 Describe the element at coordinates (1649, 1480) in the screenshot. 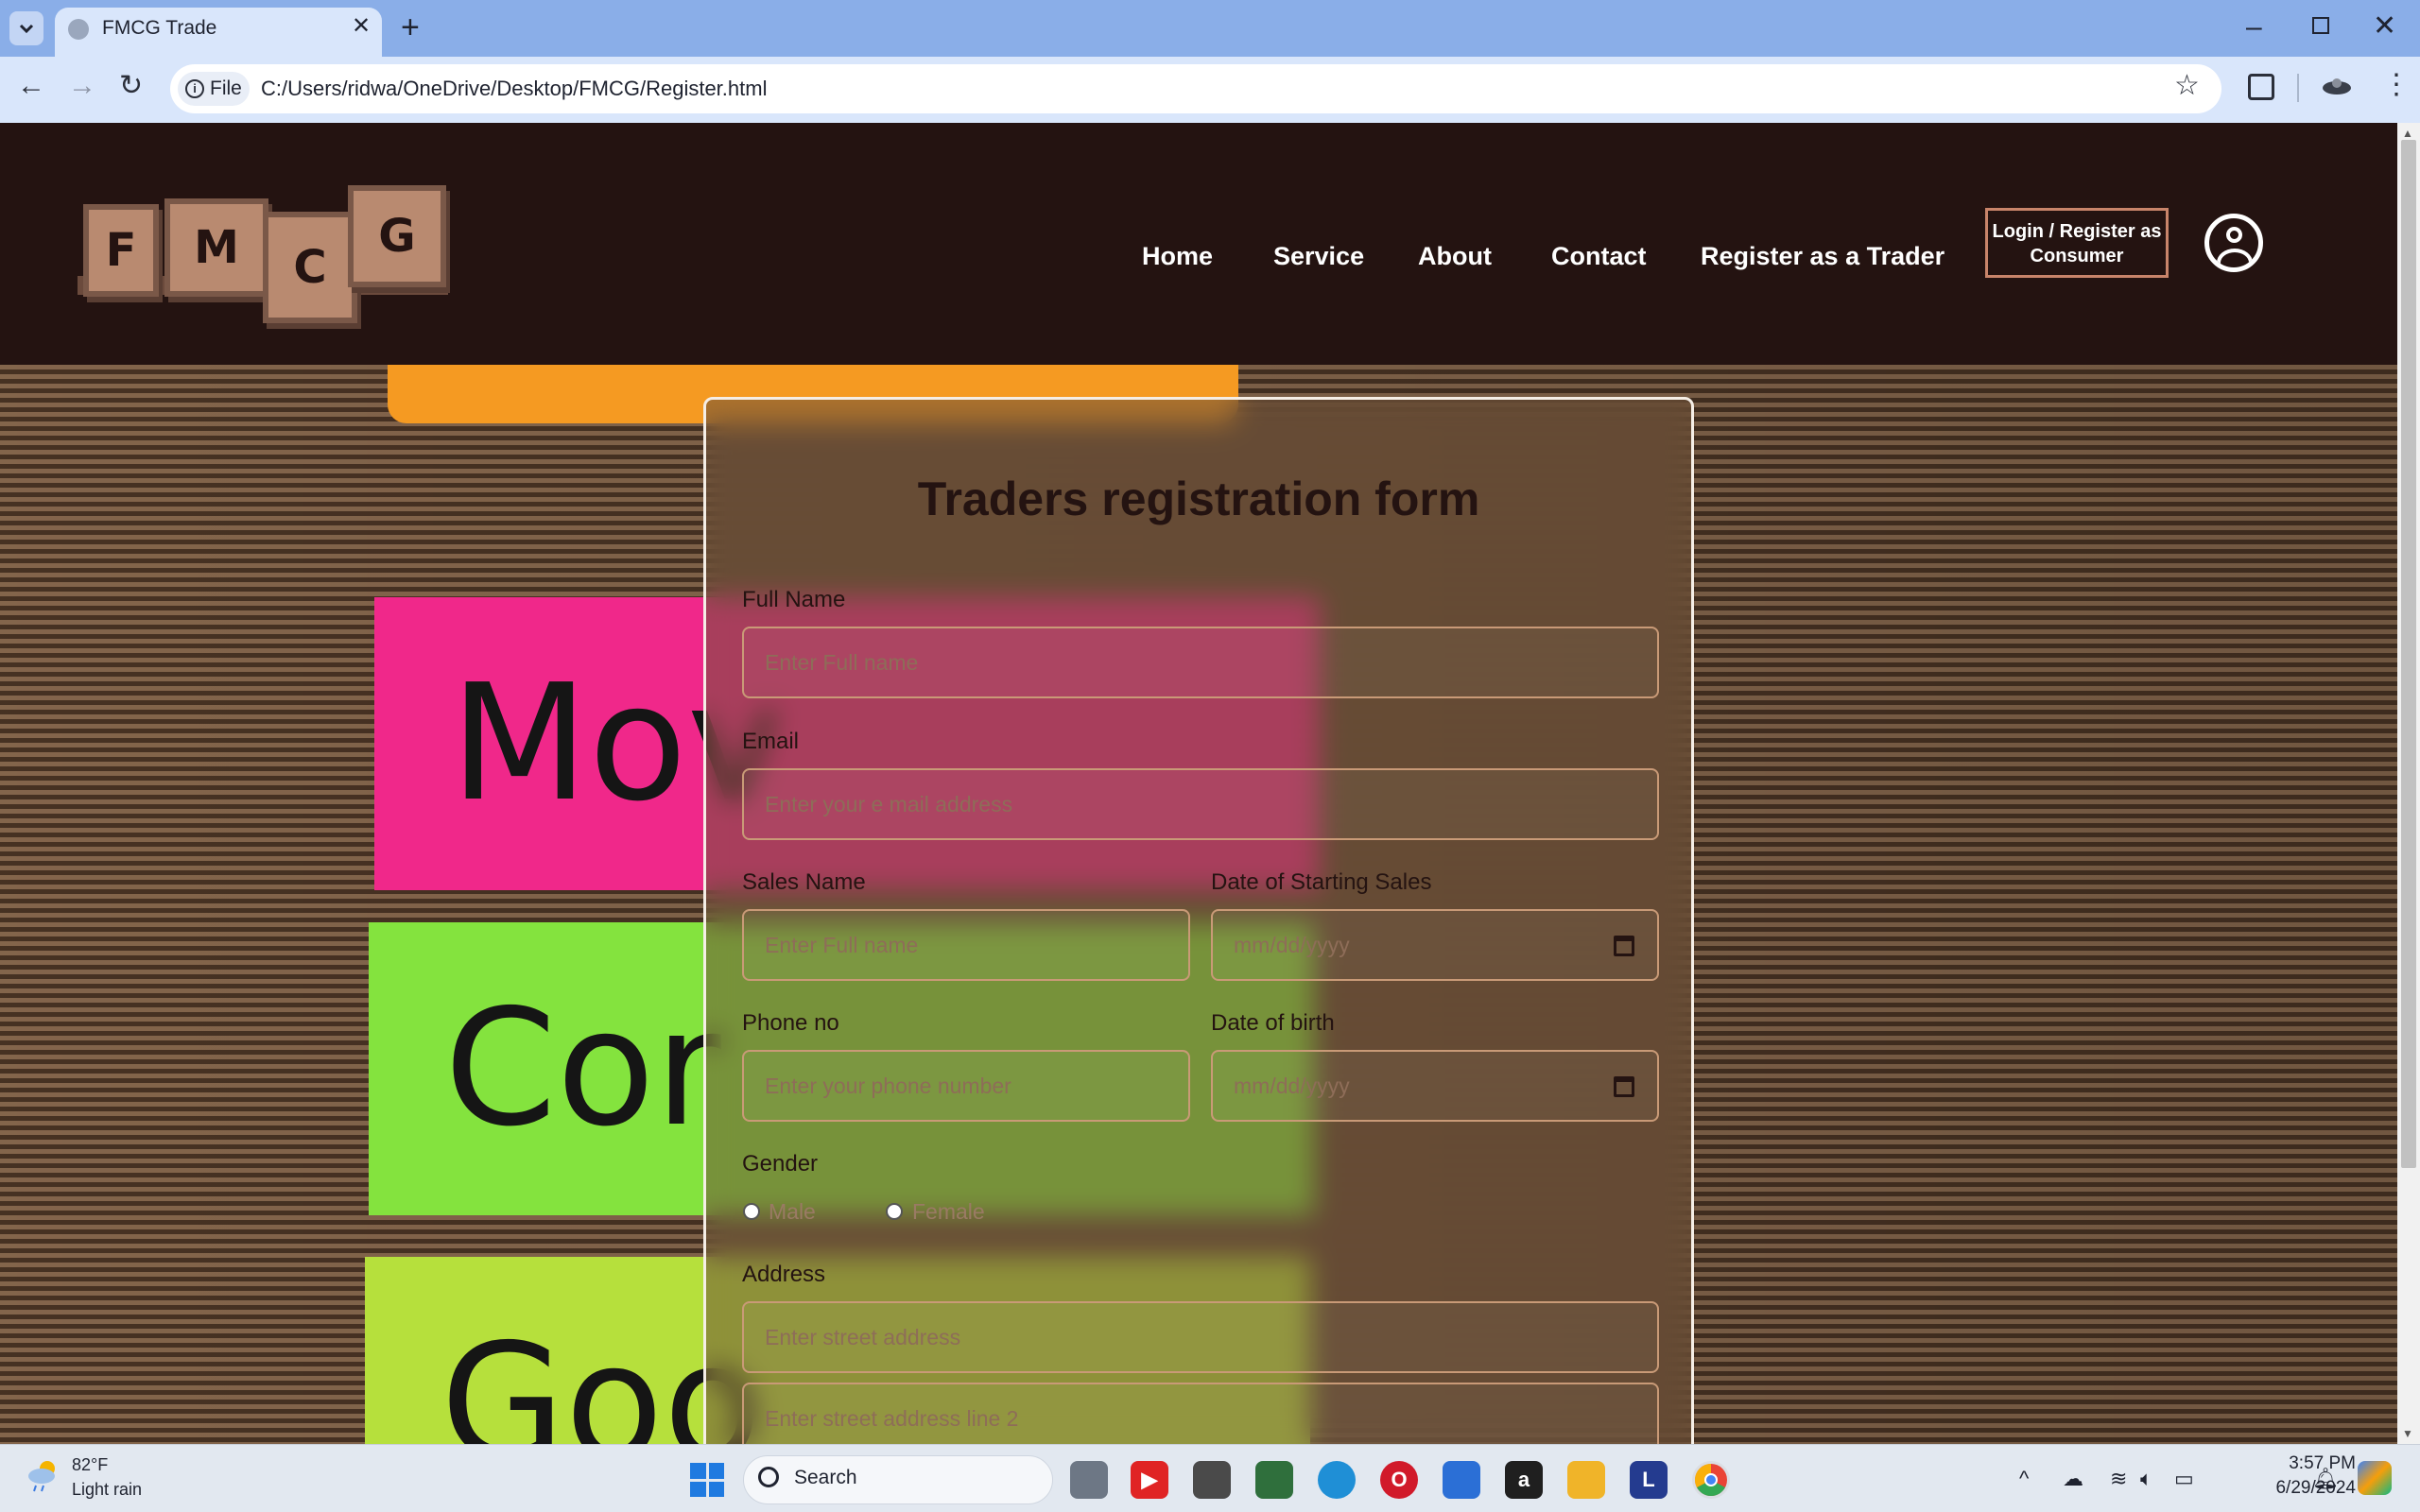

I see `l-app-icon: L` at that location.